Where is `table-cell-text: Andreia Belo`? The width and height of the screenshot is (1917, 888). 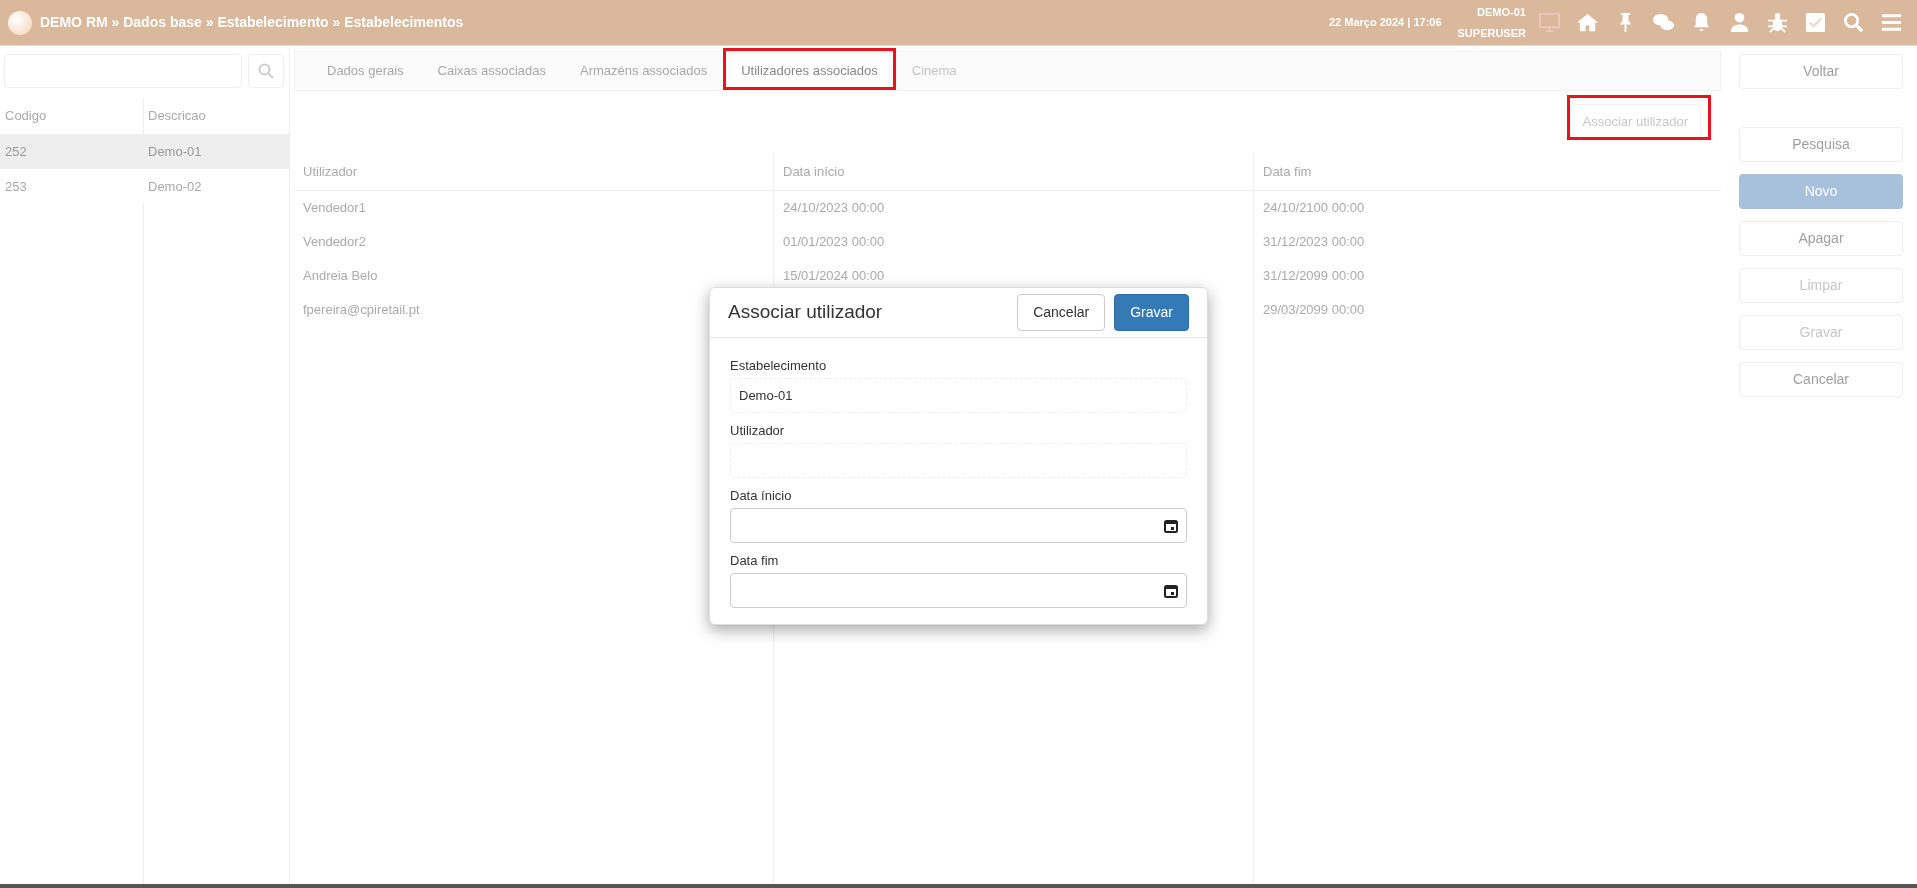 table-cell-text: Andreia Belo is located at coordinates (340, 276).